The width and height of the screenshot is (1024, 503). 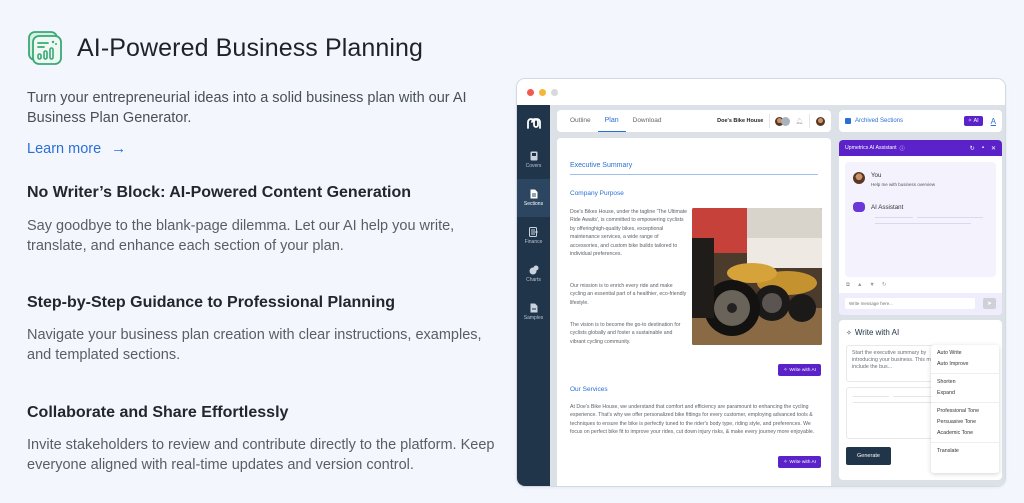 What do you see at coordinates (965, 353) in the screenshot?
I see `menu-item-auto-write: Auto Write` at bounding box center [965, 353].